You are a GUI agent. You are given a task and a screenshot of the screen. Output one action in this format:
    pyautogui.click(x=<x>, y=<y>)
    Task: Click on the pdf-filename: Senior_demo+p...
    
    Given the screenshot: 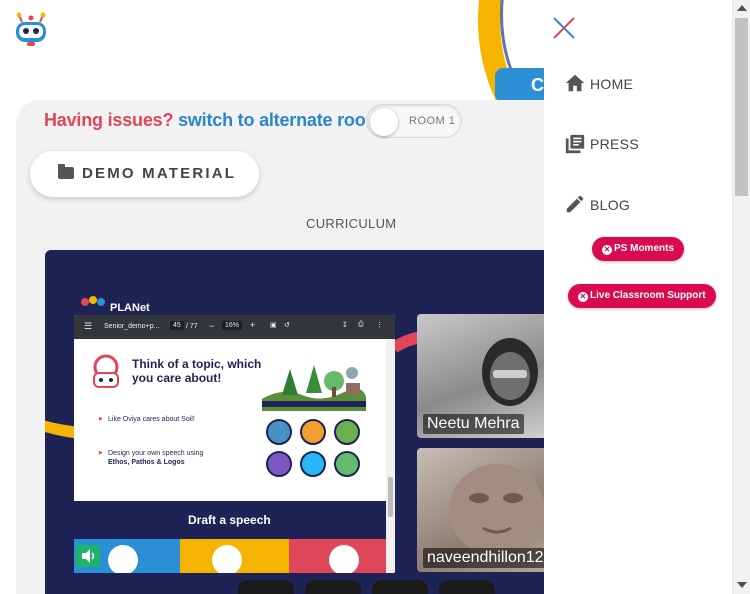 What is the action you would take?
    pyautogui.click(x=132, y=326)
    